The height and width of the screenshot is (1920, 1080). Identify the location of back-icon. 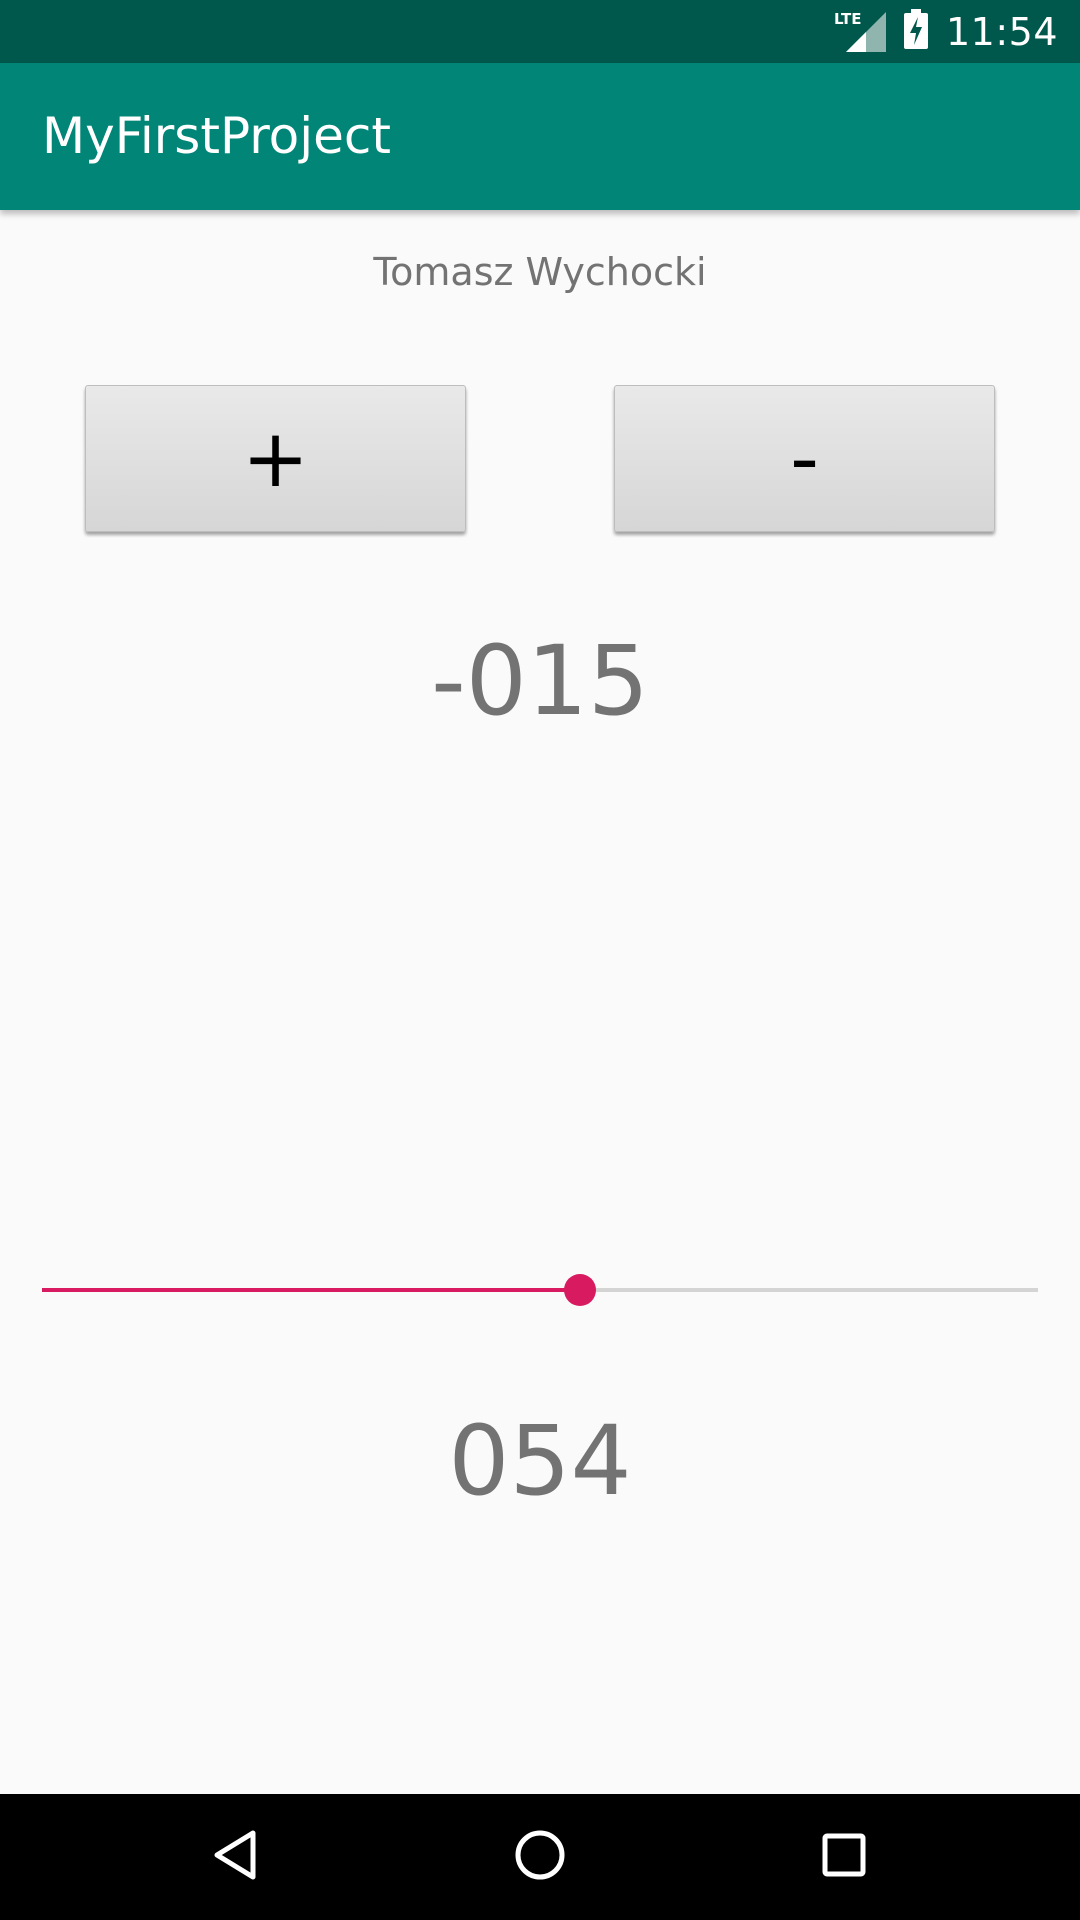
(235, 1857).